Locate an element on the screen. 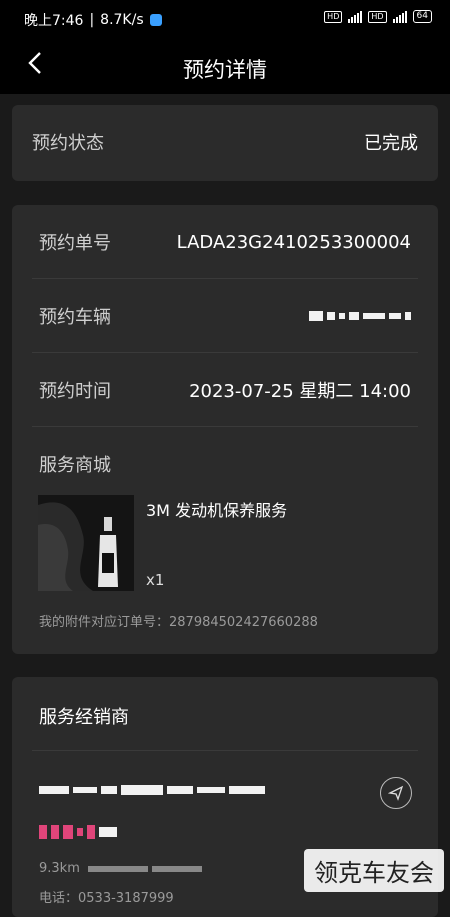 This screenshot has height=917, width=450. dealer-distance-row: 9.3km is located at coordinates (120, 868).